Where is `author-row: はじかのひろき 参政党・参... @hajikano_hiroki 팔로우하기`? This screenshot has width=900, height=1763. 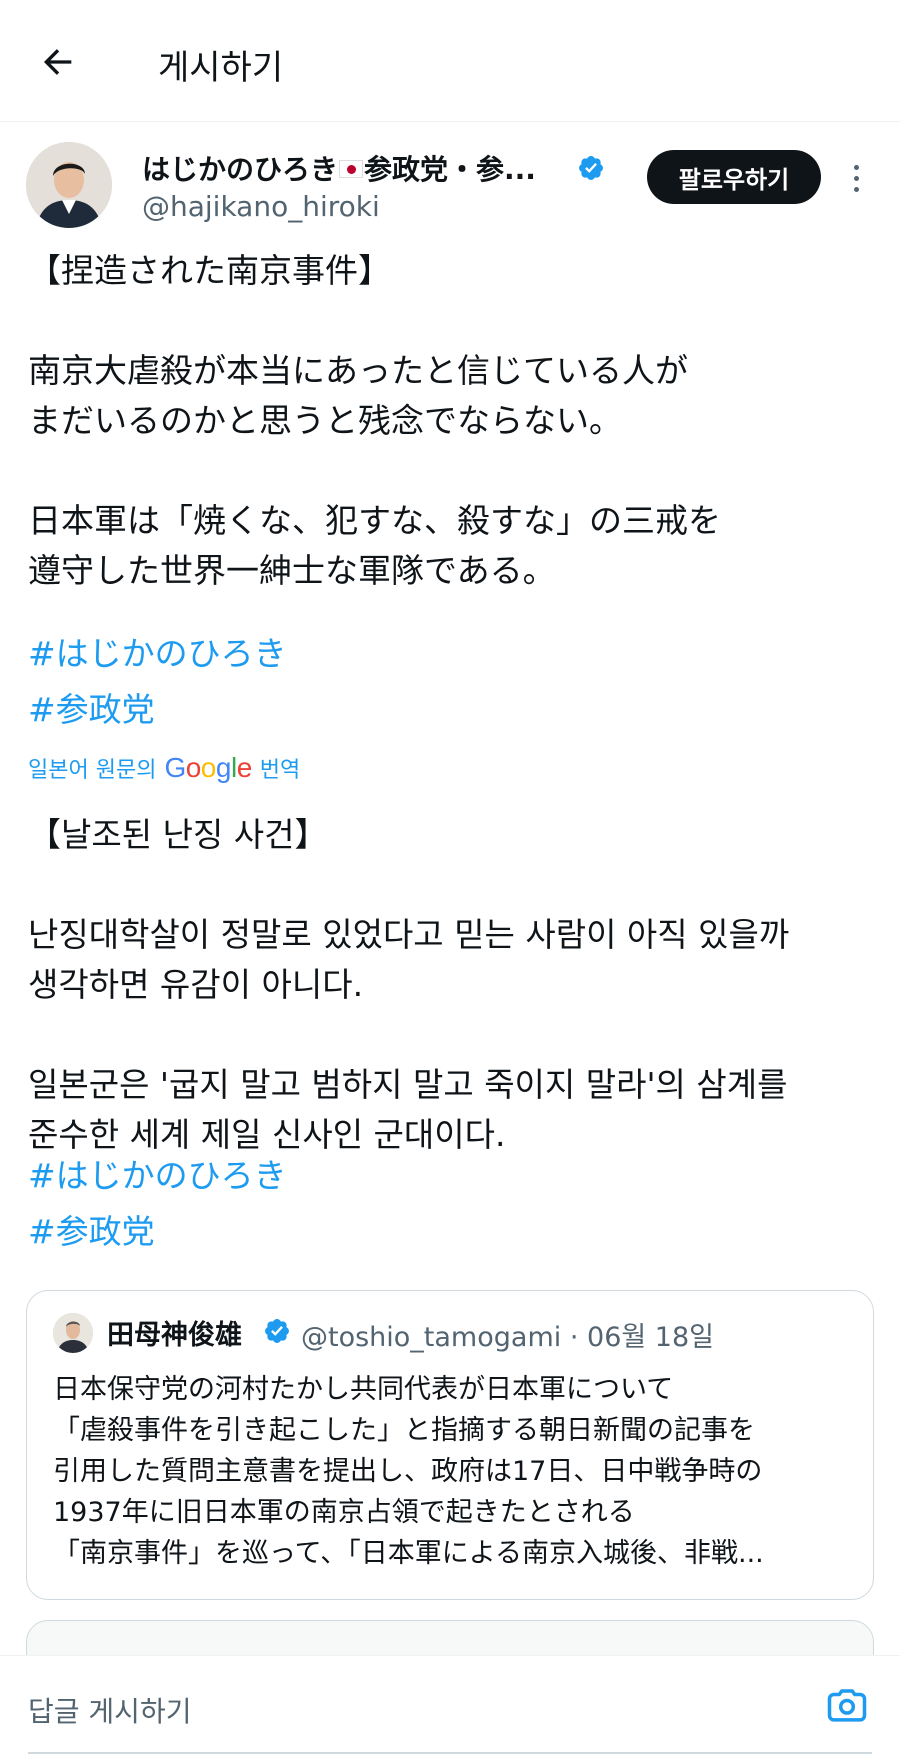
author-row: はじかのひろき 参政党・参... @hajikano_hiroki 팔로우하기 is located at coordinates (450, 184).